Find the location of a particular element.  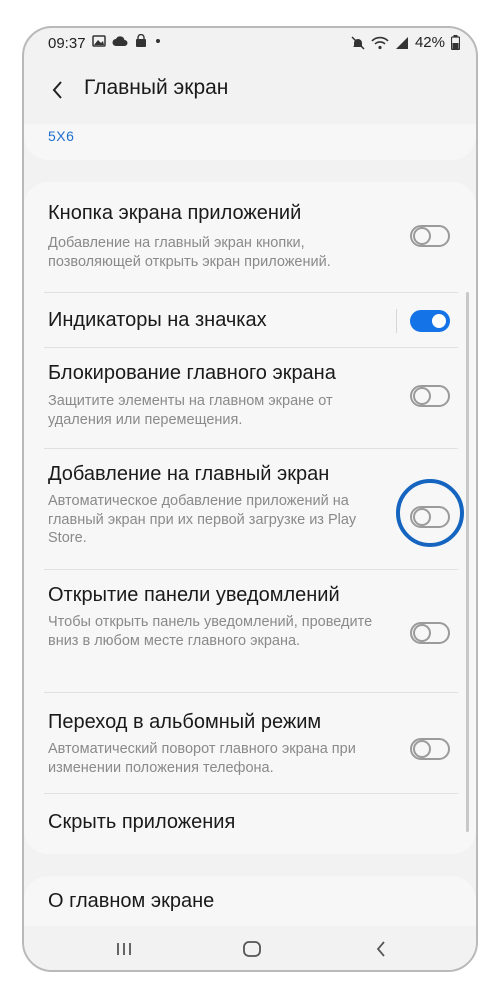

recents-icon is located at coordinates (124, 949).